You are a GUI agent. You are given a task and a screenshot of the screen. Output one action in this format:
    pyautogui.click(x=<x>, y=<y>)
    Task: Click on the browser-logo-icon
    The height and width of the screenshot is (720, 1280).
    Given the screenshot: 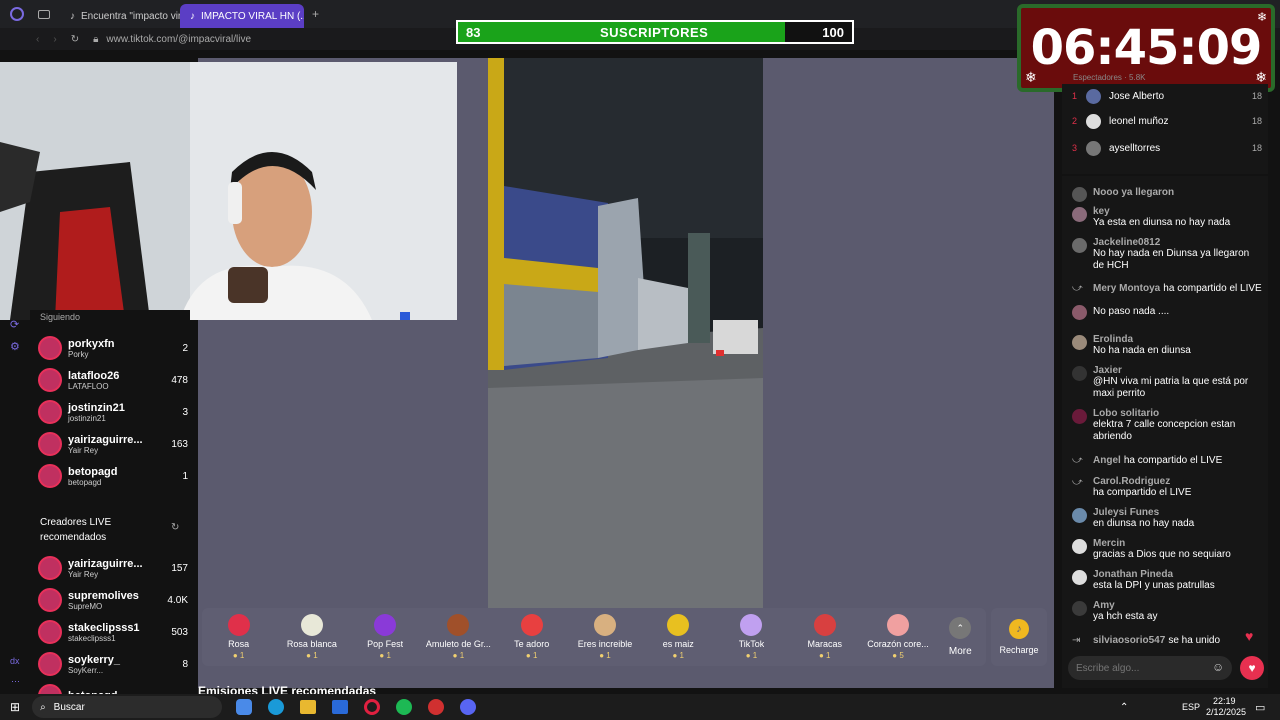 What is the action you would take?
    pyautogui.click(x=17, y=14)
    